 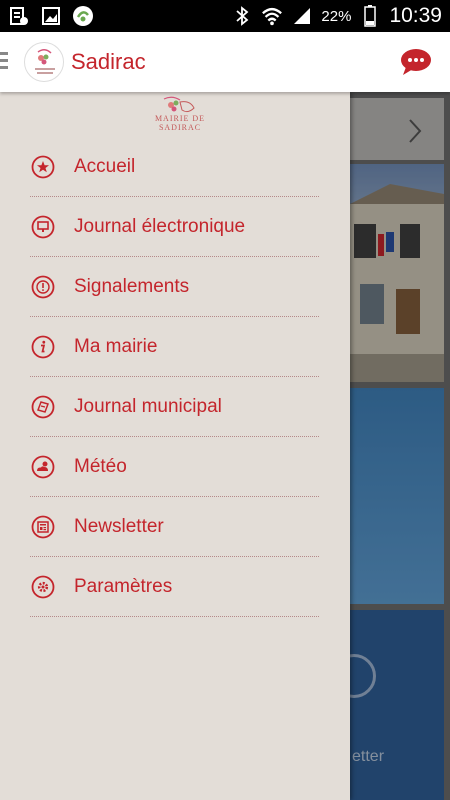 What do you see at coordinates (123, 586) in the screenshot?
I see `menu-item-label: Paramètres` at bounding box center [123, 586].